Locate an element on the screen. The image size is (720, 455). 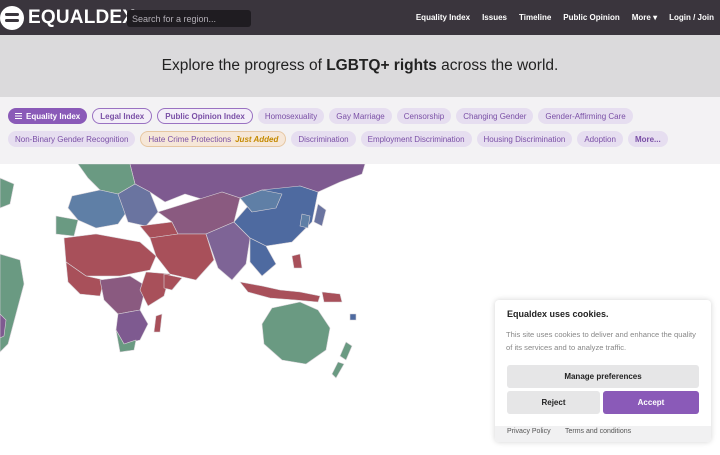
filter-chip-legal-index: Legal Index is located at coordinates (122, 116).